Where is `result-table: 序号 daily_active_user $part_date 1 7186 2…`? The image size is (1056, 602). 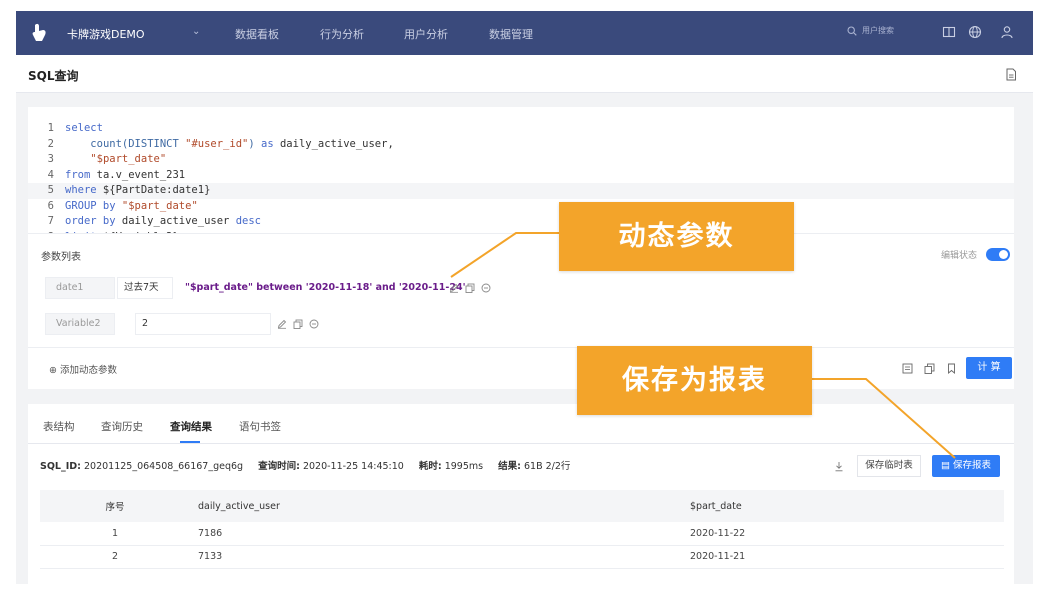
result-table: 序号 daily_active_user $part_date 1 7186 2… is located at coordinates (522, 529).